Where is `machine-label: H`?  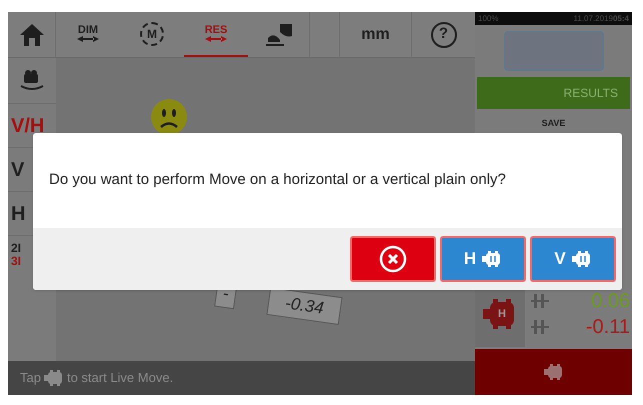 machine-label: H is located at coordinates (502, 314).